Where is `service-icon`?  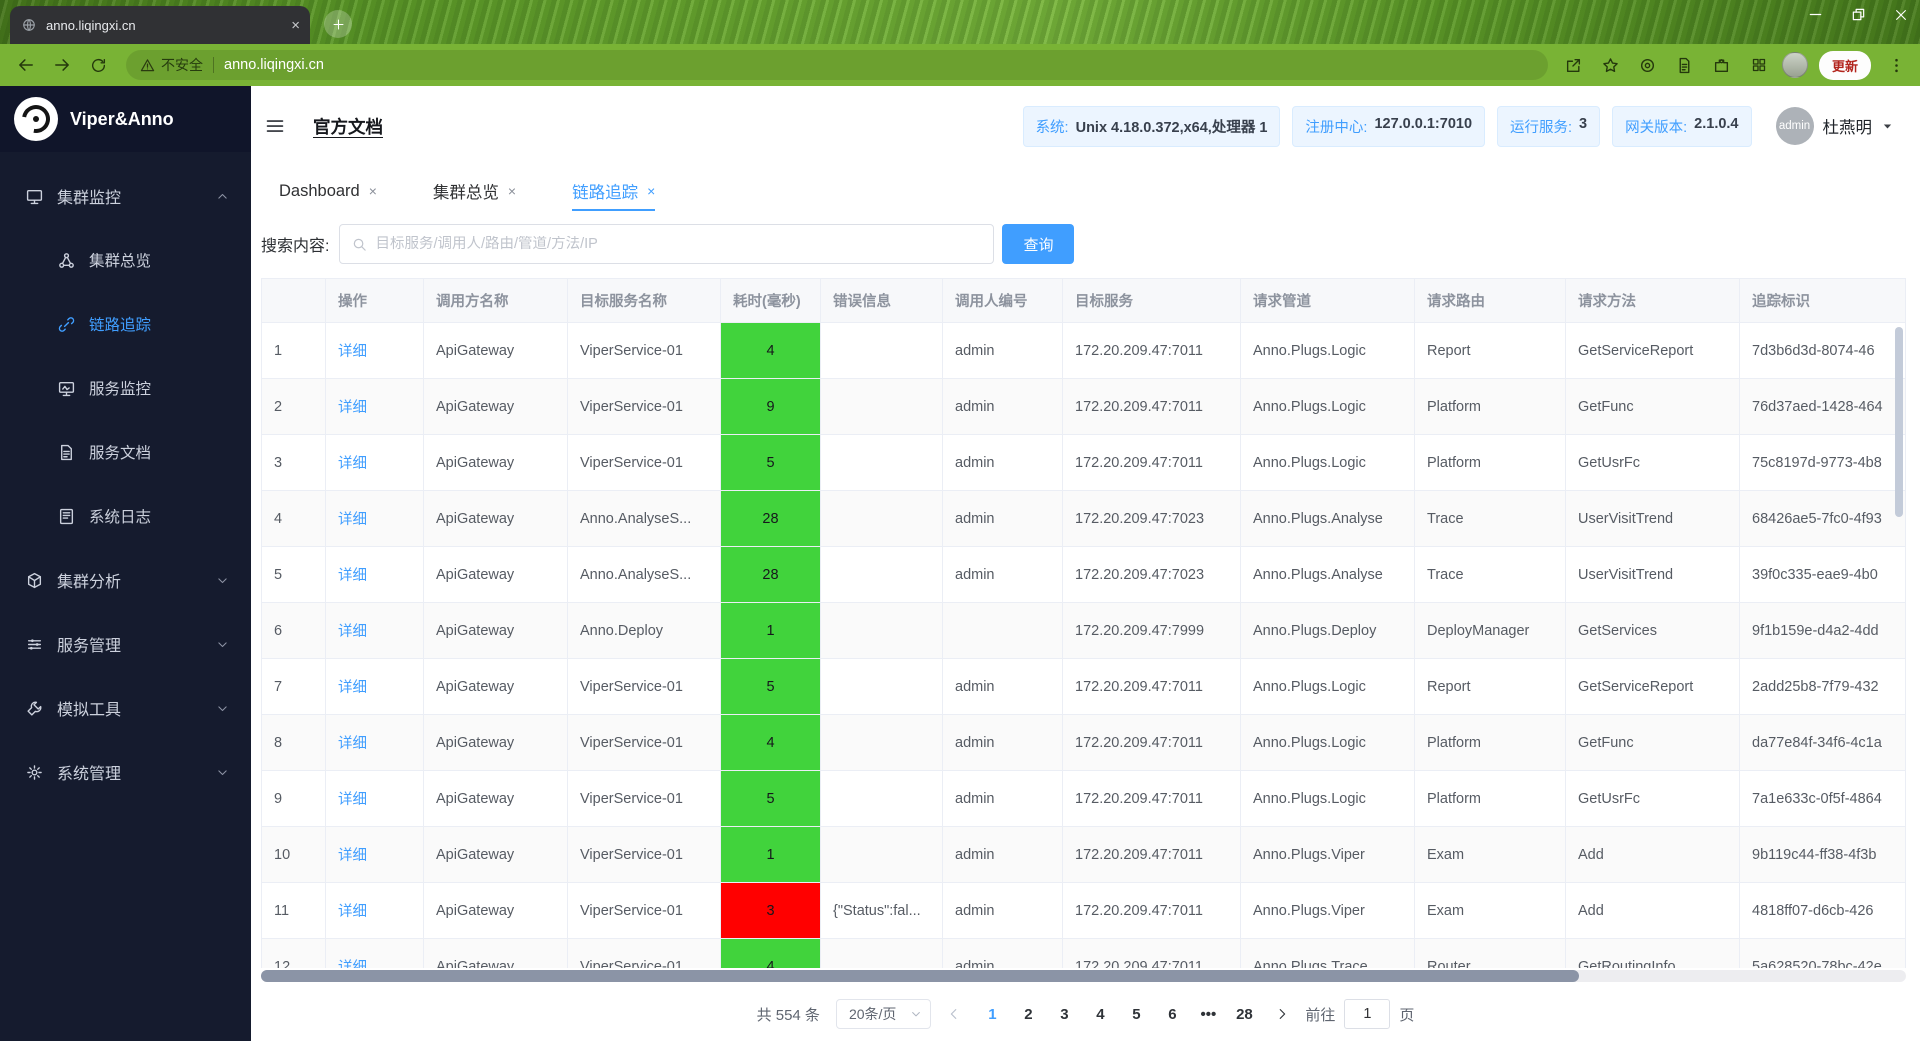
service-icon is located at coordinates (34, 644).